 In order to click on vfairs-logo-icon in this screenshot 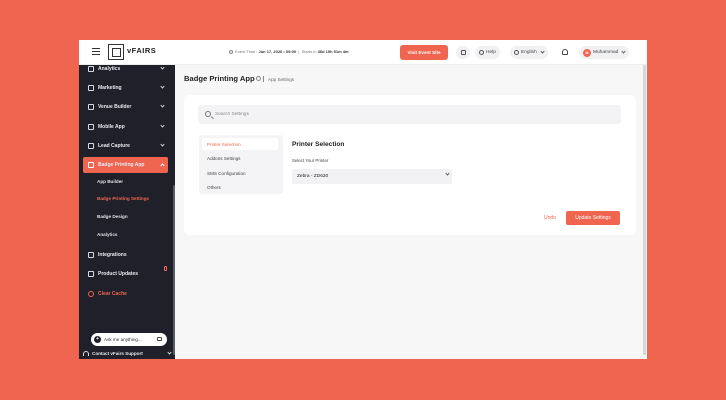, I will do `click(116, 52)`.